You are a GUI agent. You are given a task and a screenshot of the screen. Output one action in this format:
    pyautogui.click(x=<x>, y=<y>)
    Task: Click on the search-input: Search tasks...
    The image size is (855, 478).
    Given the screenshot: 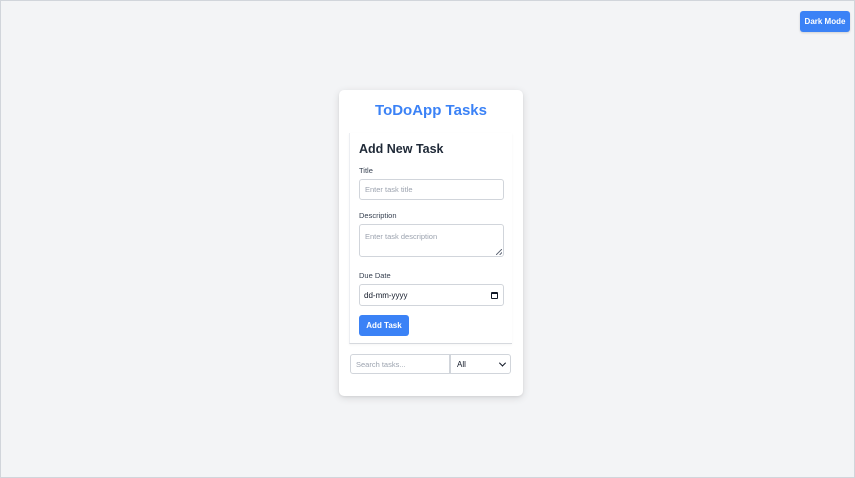 What is the action you would take?
    pyautogui.click(x=400, y=364)
    